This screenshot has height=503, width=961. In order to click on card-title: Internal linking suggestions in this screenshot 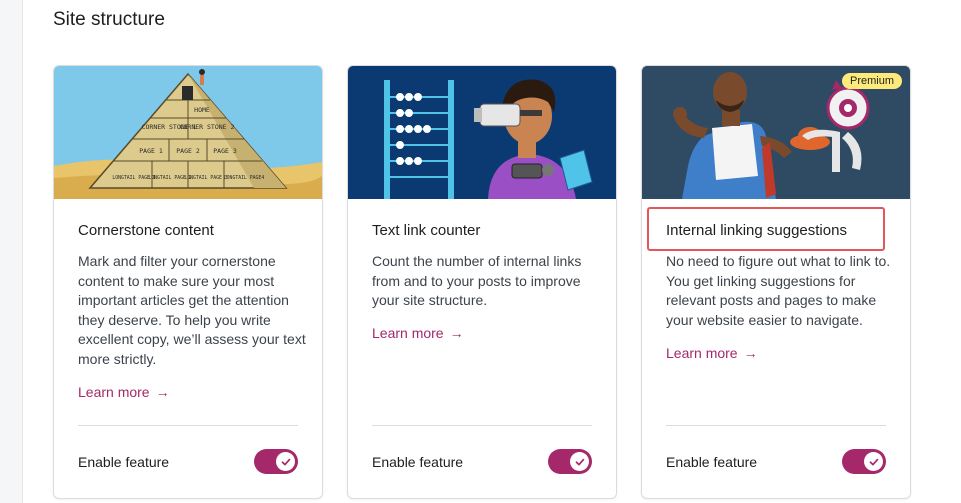, I will do `click(756, 230)`.